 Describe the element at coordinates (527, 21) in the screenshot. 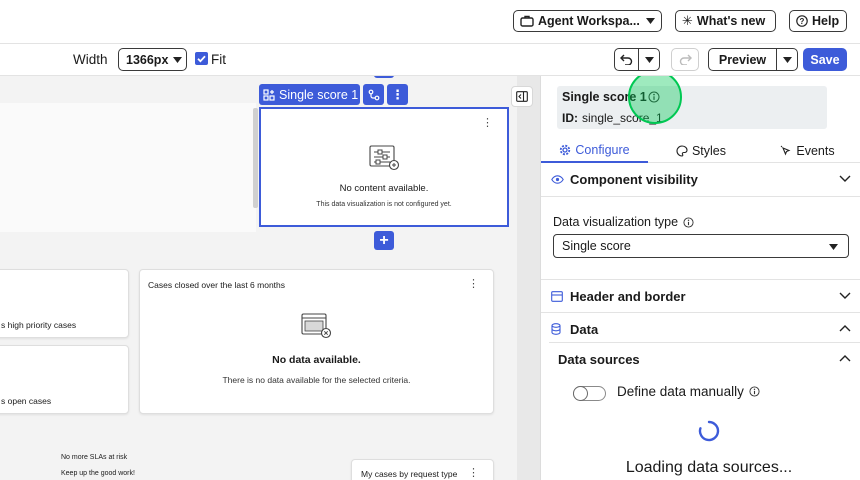

I see `workspace-icon` at that location.